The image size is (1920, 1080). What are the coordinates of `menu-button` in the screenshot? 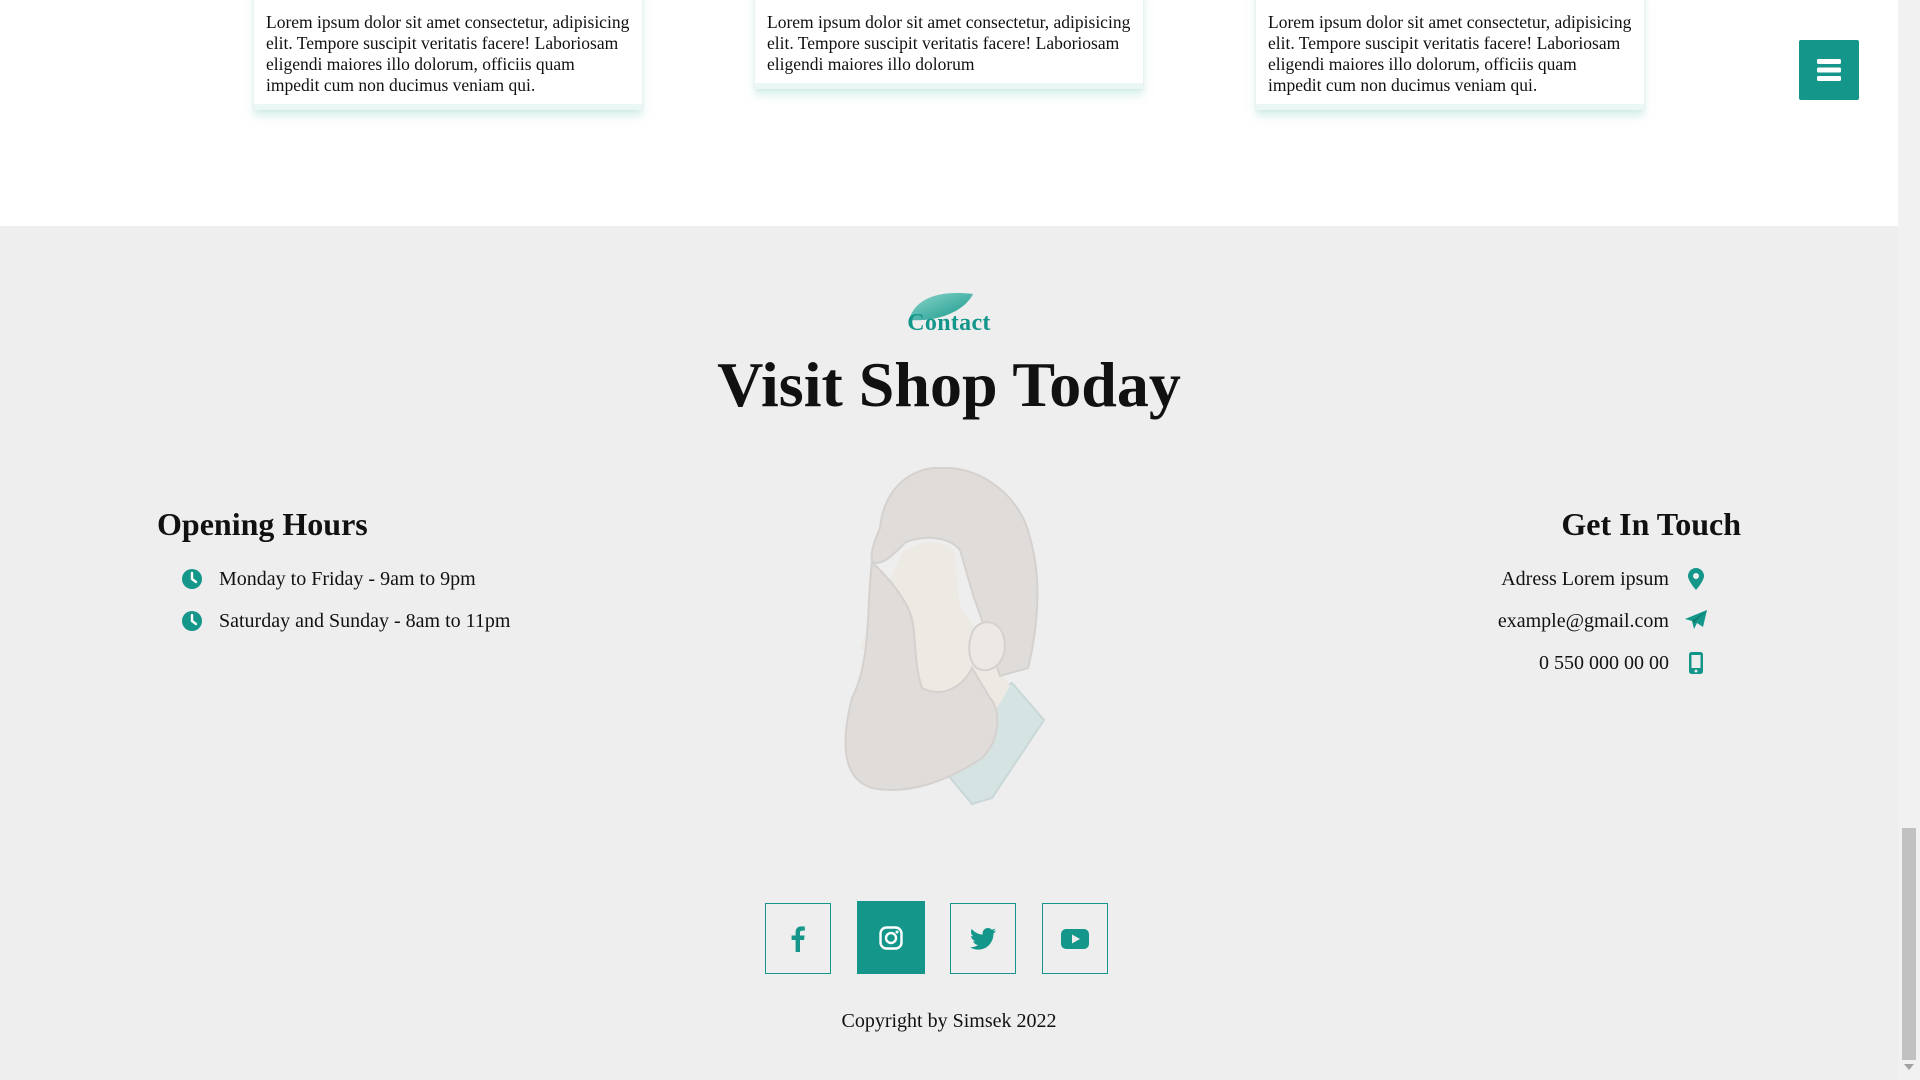 It's located at (1829, 70).